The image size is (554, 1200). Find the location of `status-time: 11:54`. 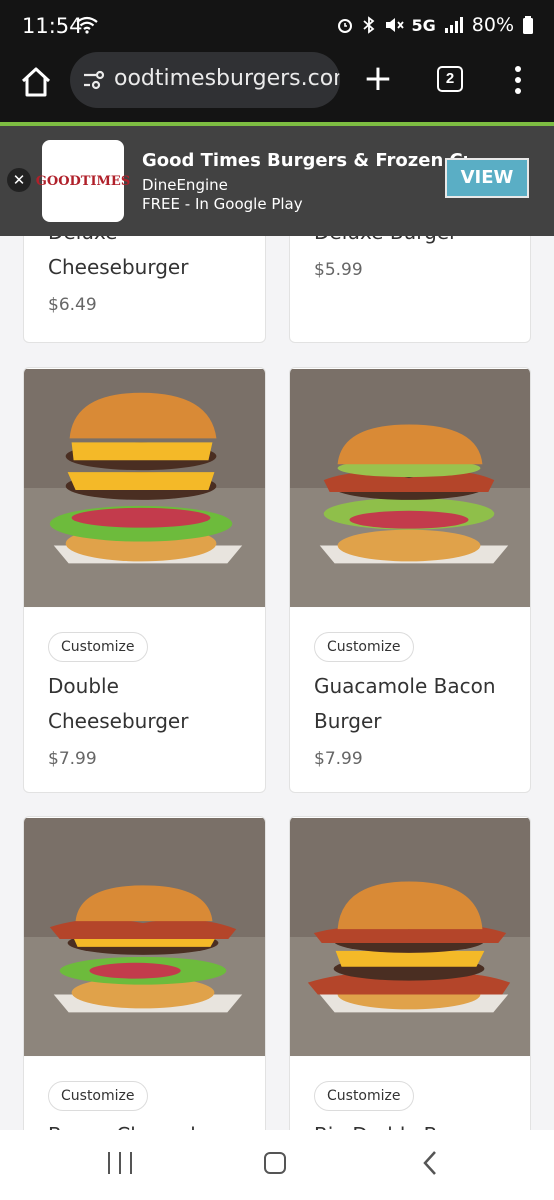

status-time: 11:54 is located at coordinates (52, 26).